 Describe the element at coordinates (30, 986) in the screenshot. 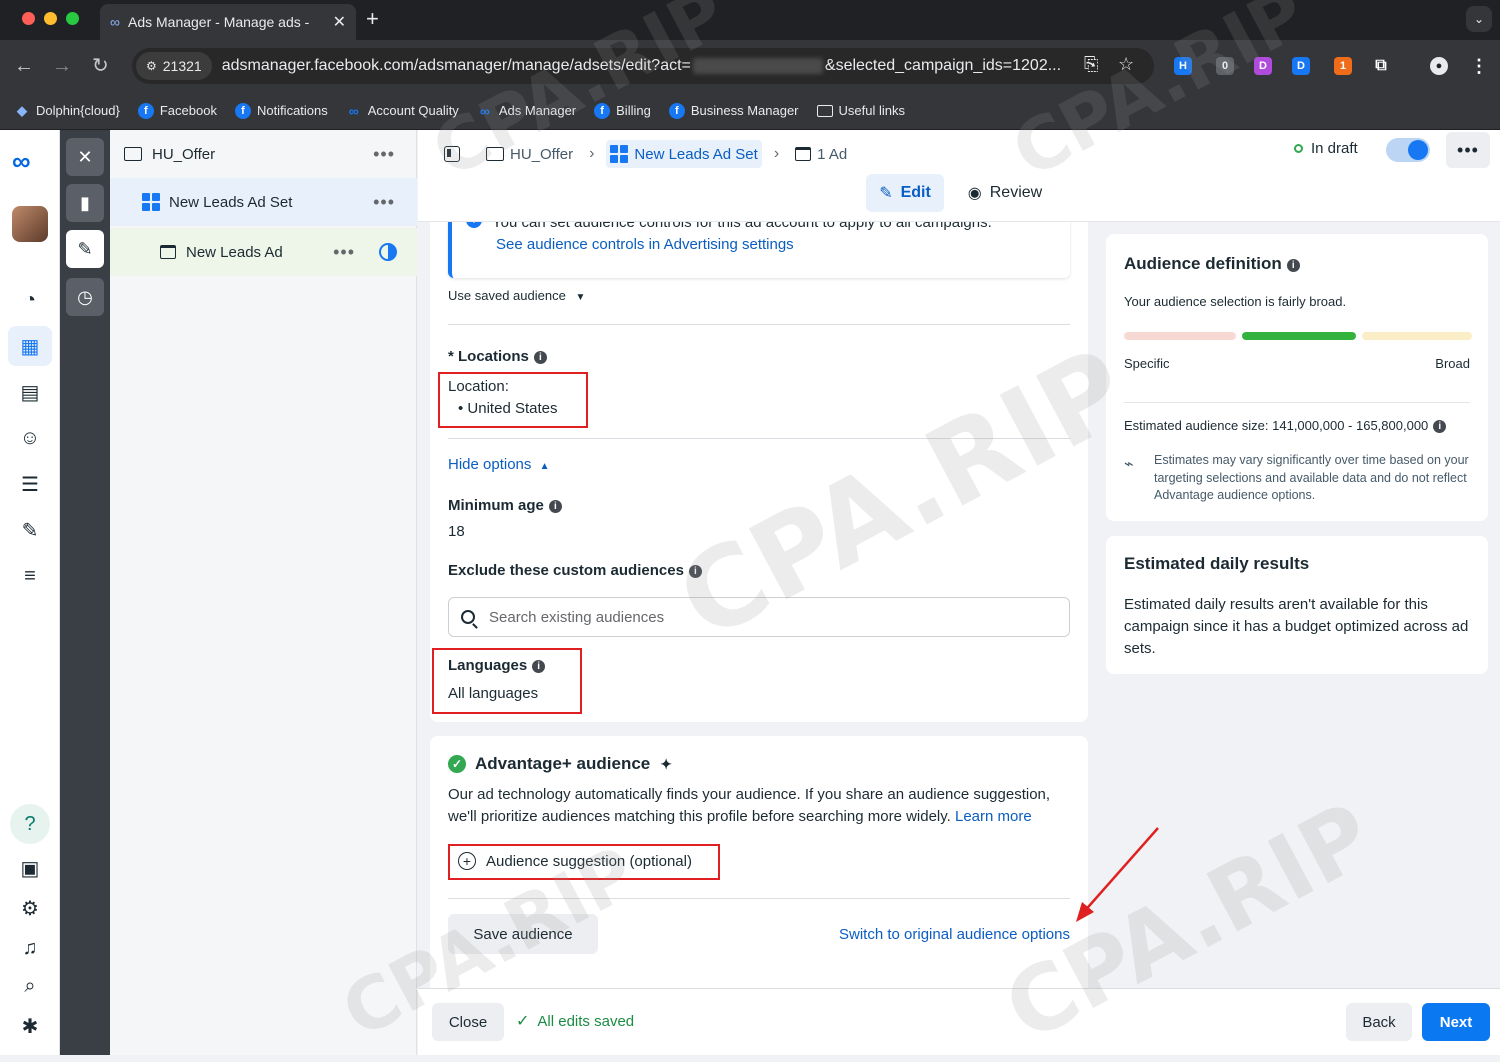

I see `search-icon: ⌕` at that location.